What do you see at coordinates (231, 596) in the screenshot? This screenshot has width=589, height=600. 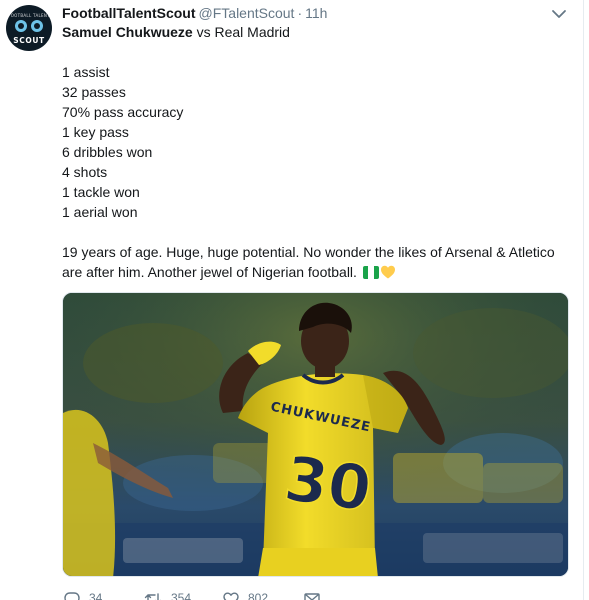 I see `heart-outline-icon` at bounding box center [231, 596].